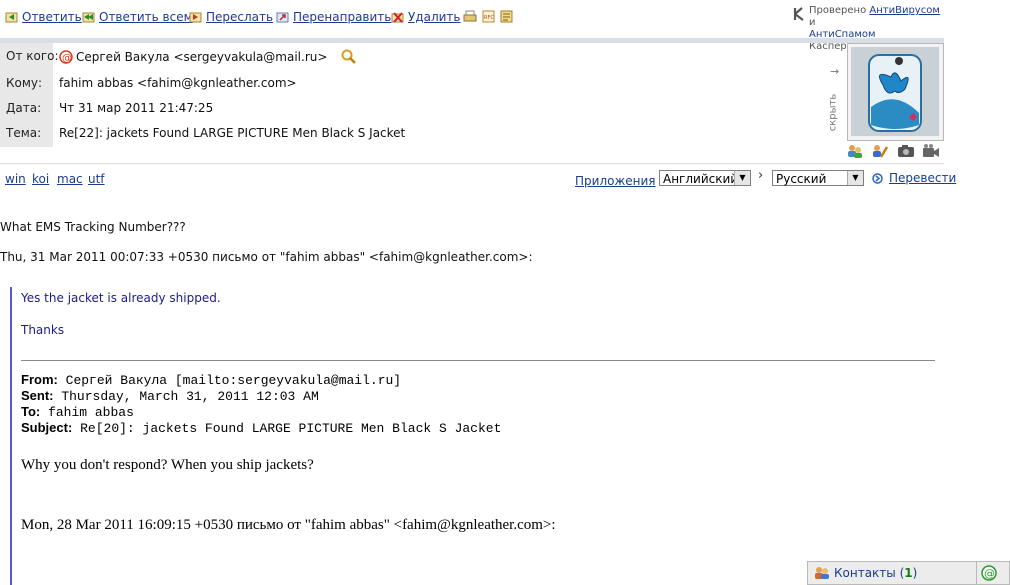  I want to click on reply-all-icon, so click(88, 17).